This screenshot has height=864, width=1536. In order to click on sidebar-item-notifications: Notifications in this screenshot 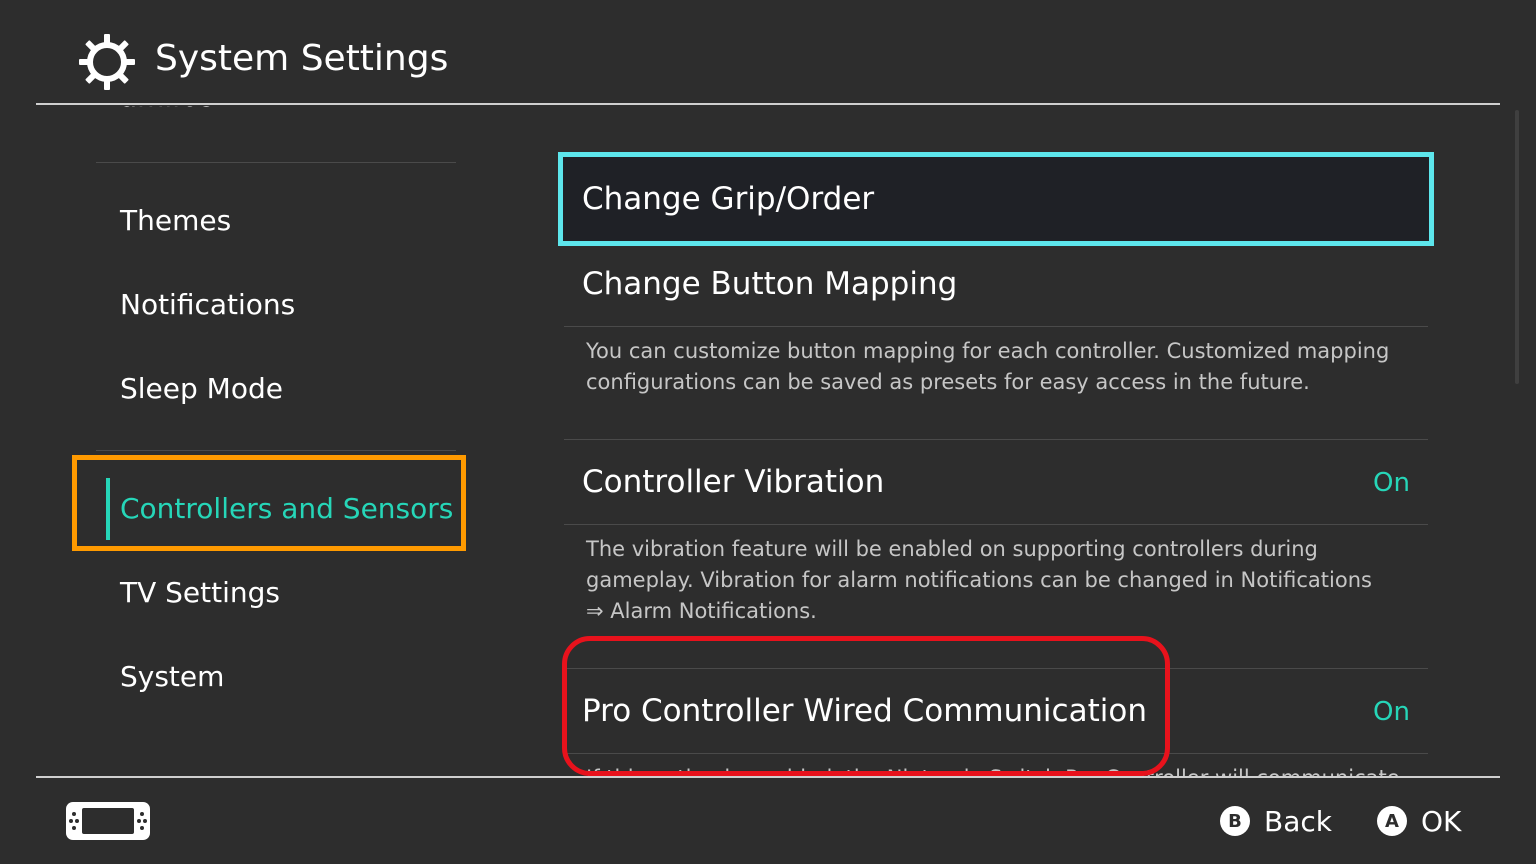, I will do `click(207, 304)`.